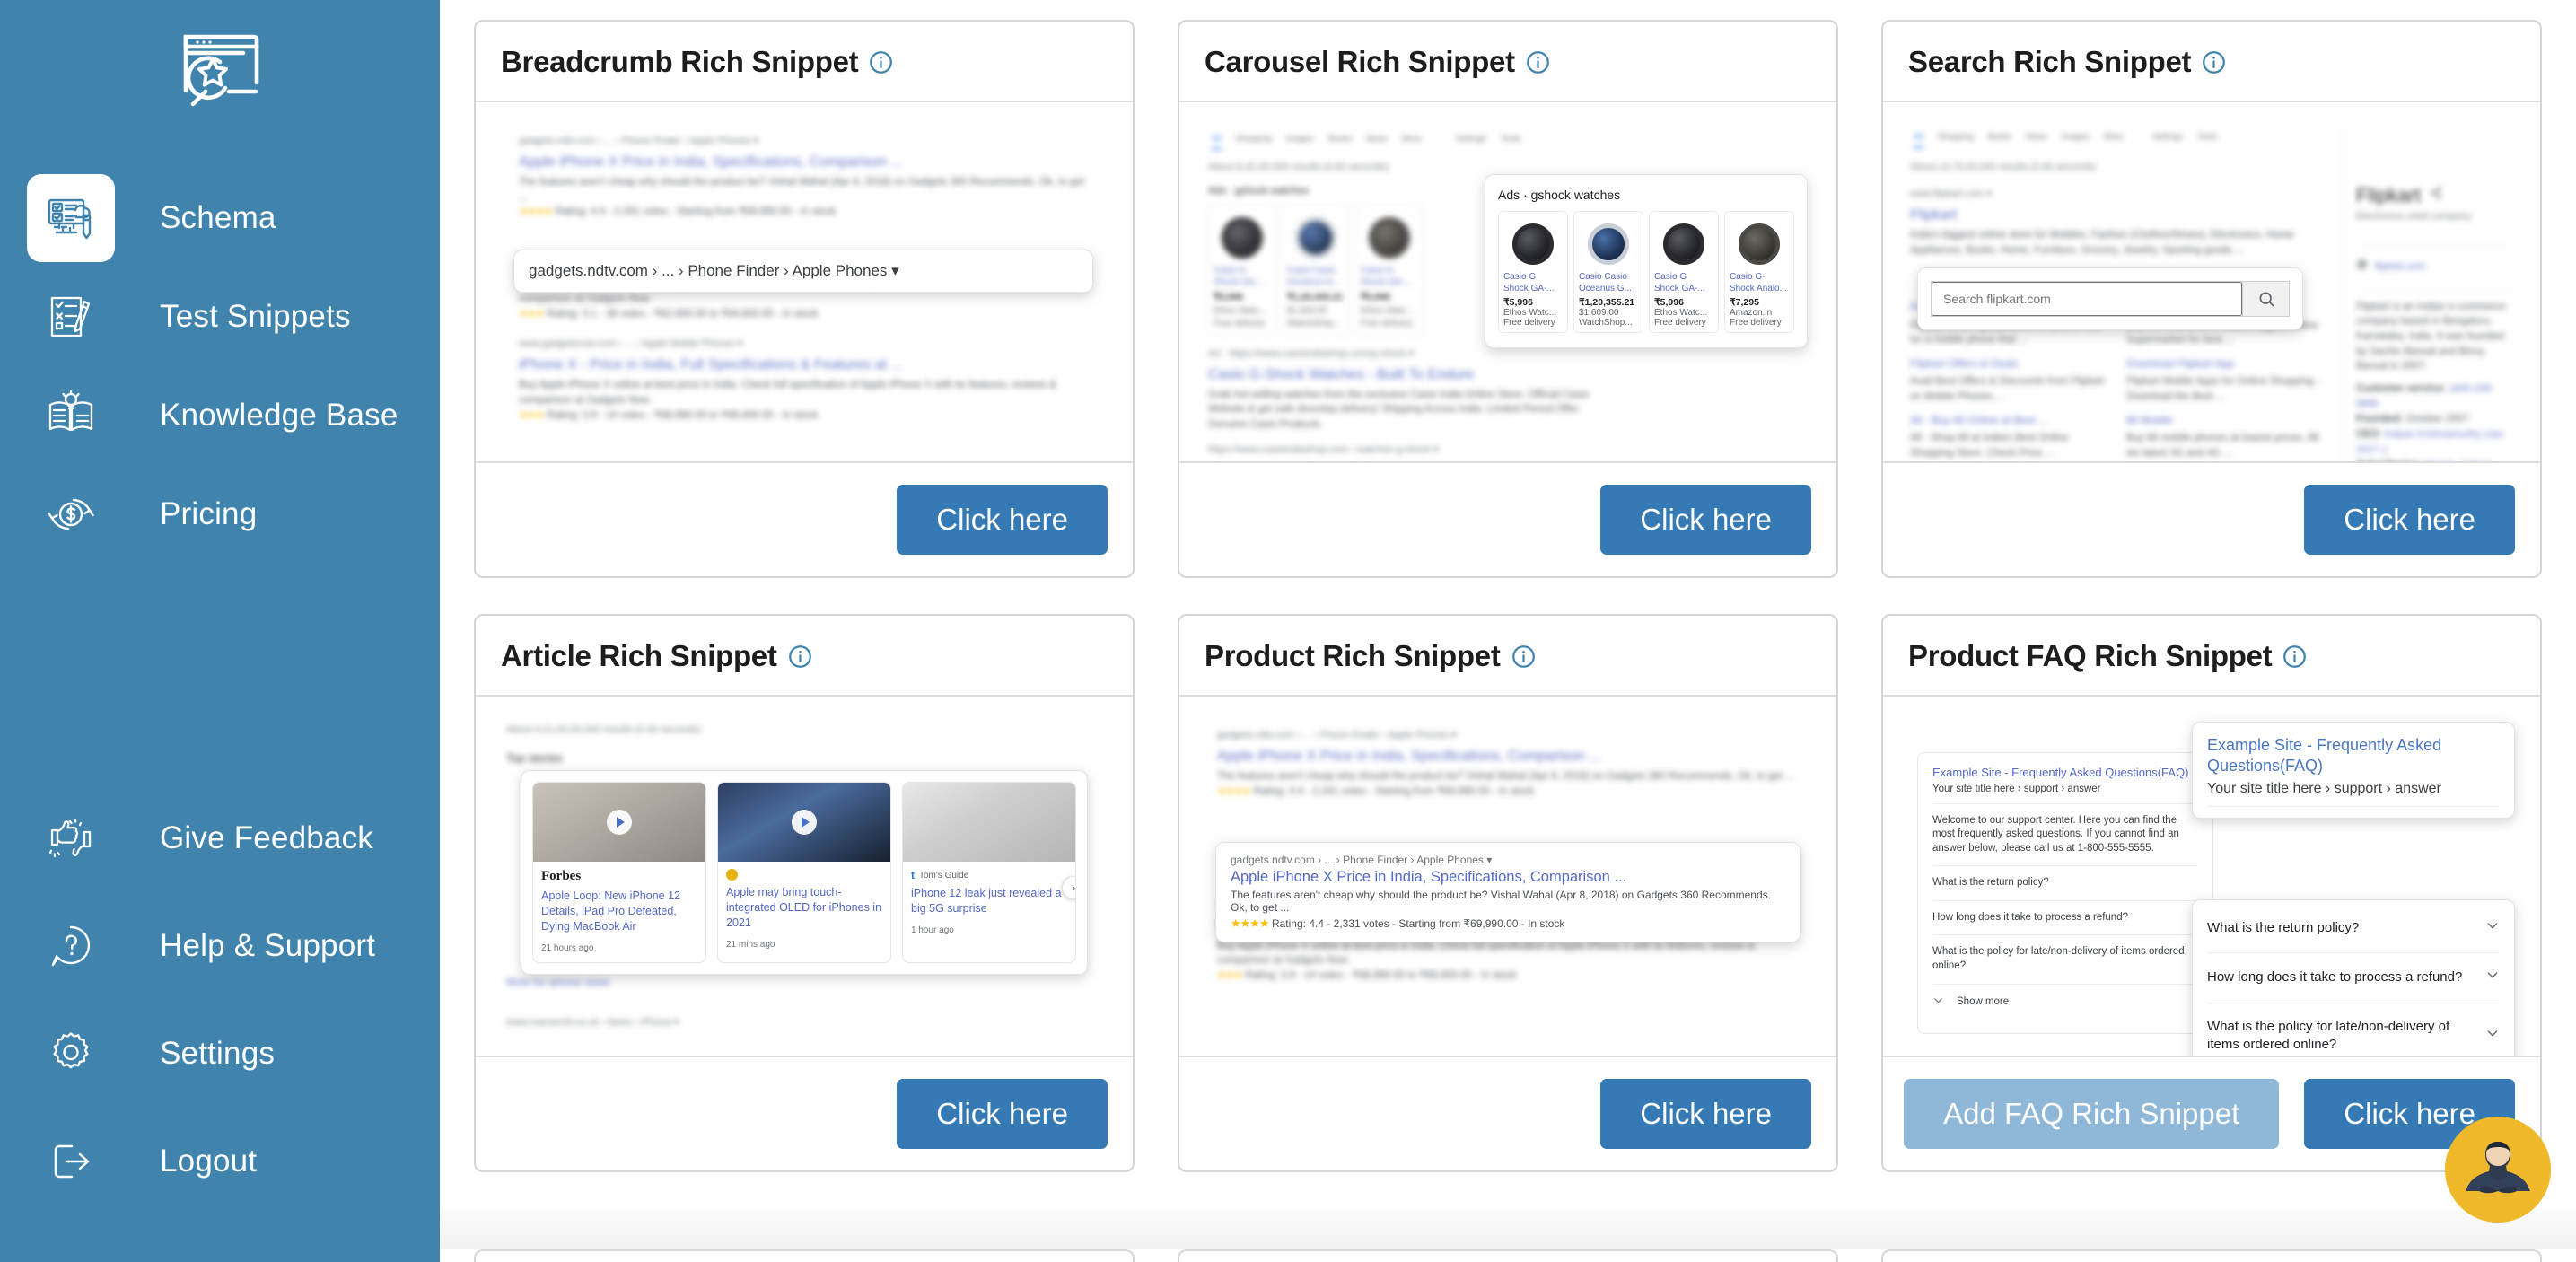  What do you see at coordinates (558, 982) in the screenshot?
I see `more-link: More for iphone news` at bounding box center [558, 982].